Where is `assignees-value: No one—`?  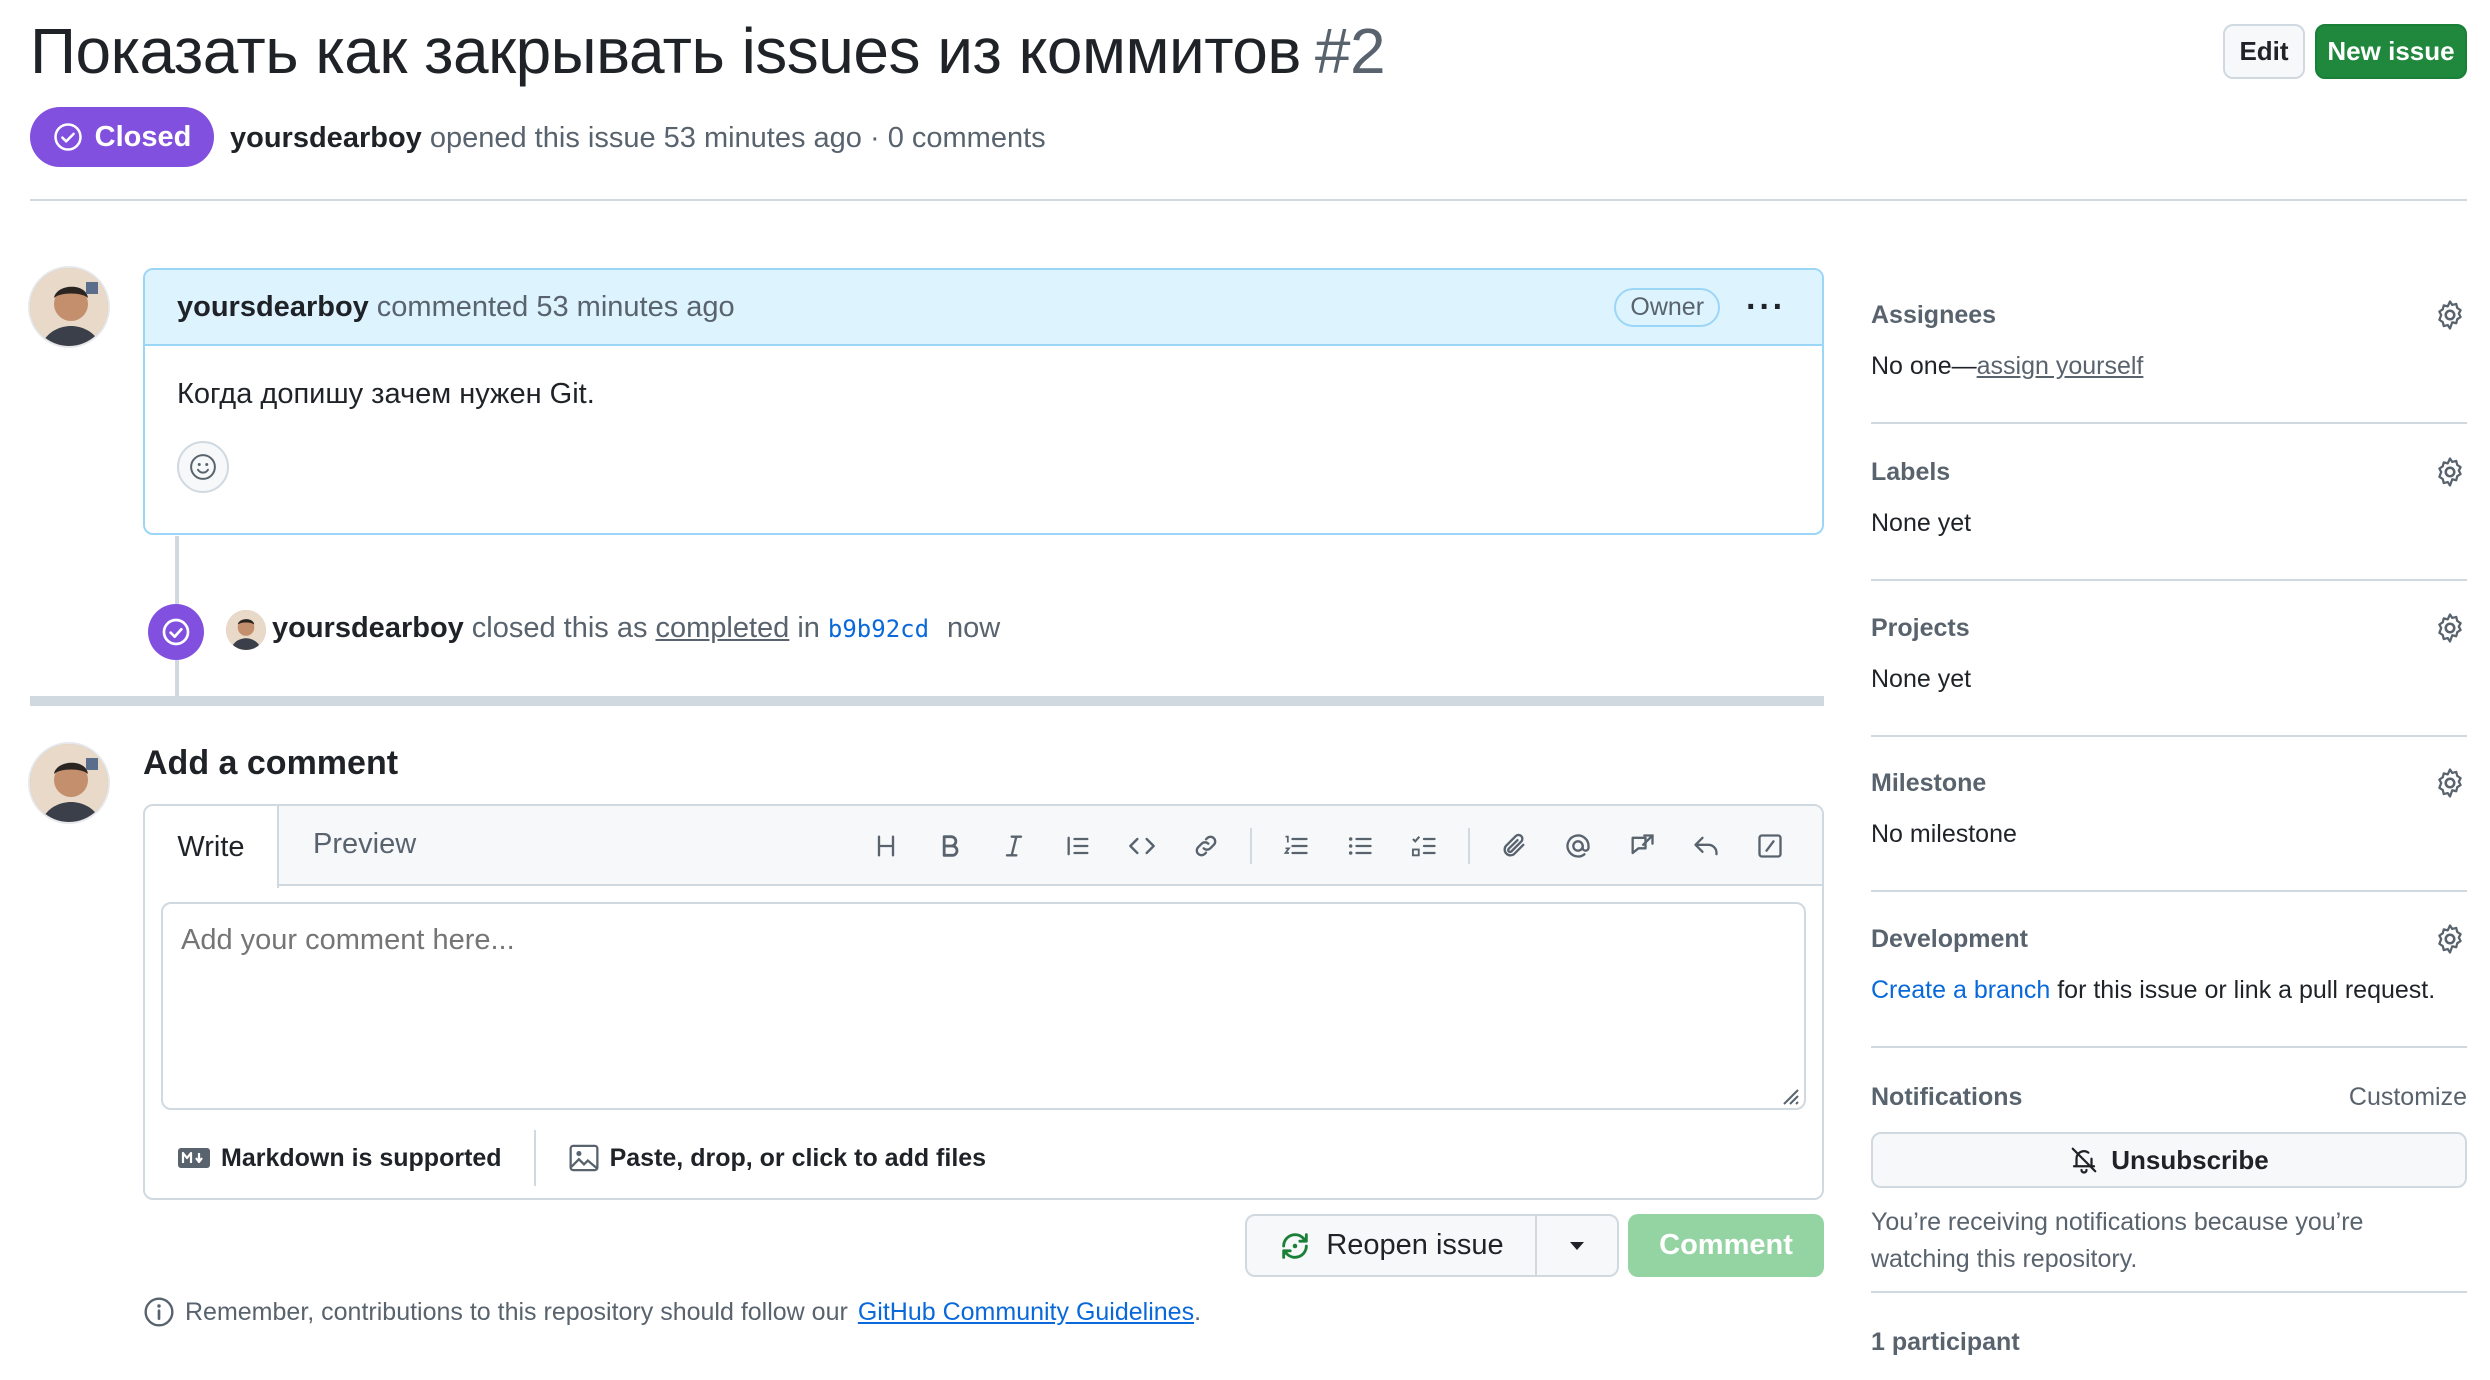 assignees-value: No one— is located at coordinates (1924, 366).